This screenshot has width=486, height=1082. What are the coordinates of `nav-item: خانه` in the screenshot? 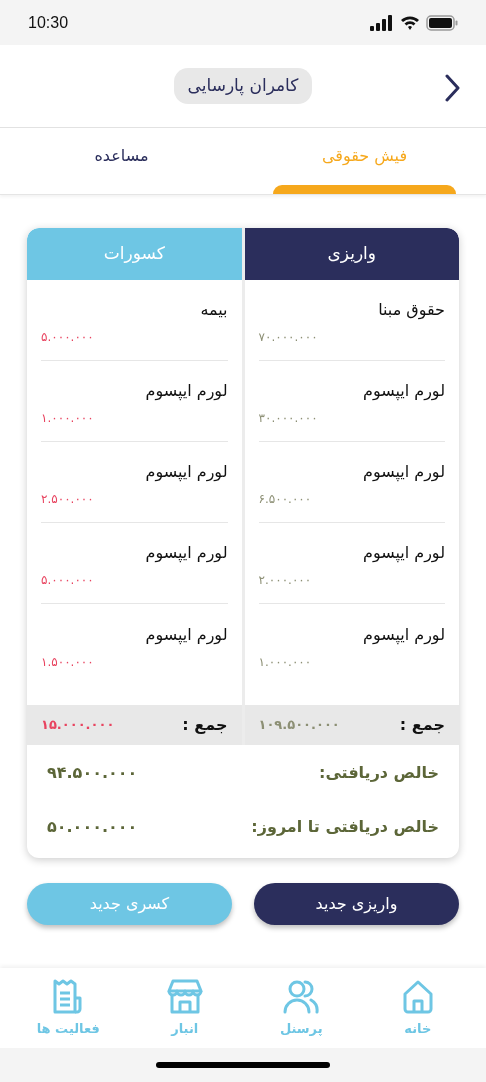 It's located at (417, 1008).